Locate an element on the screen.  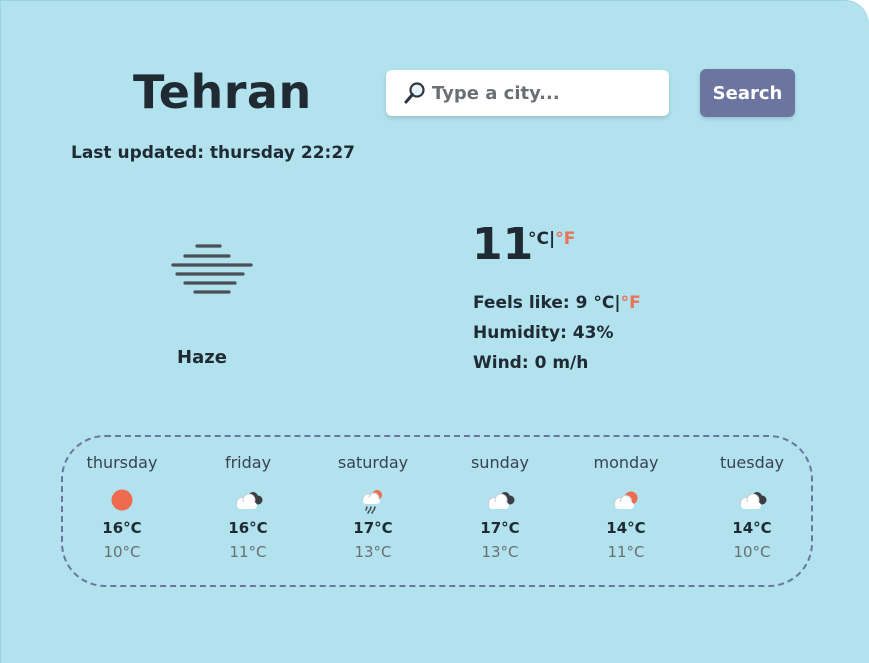
feels-fahrenheit: °F is located at coordinates (631, 303).